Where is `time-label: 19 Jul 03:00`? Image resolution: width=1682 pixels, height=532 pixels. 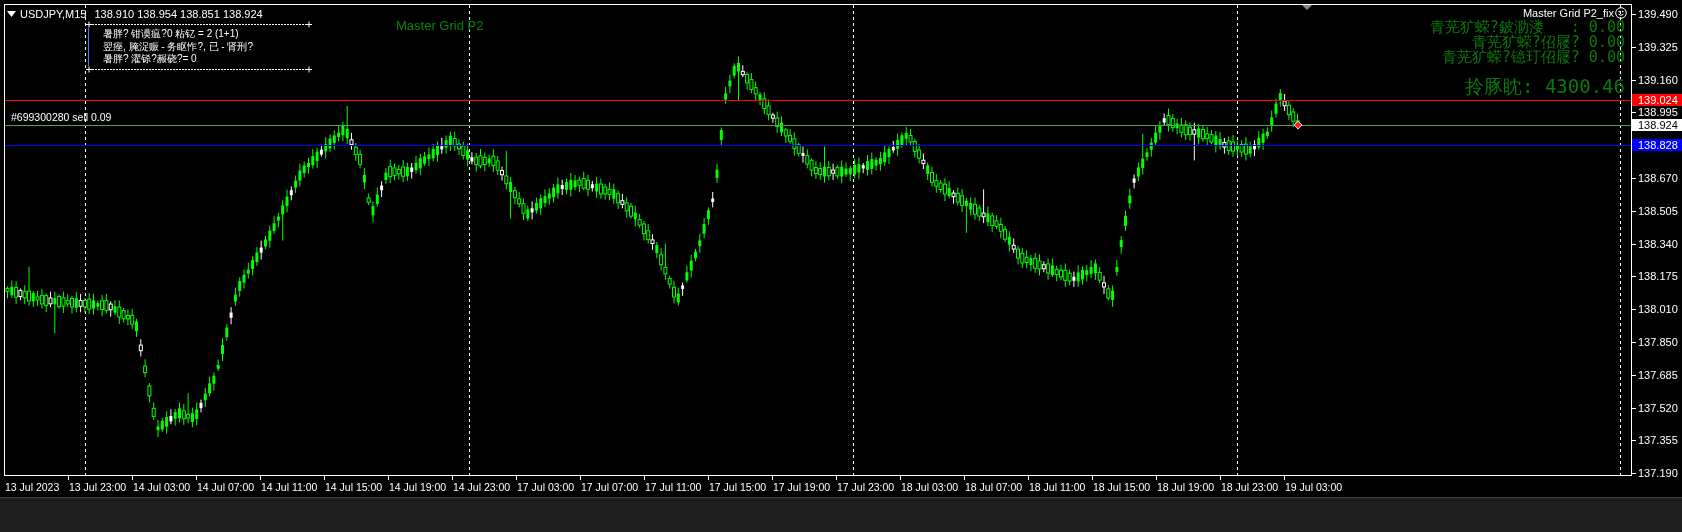
time-label: 19 Jul 03:00 is located at coordinates (1314, 487).